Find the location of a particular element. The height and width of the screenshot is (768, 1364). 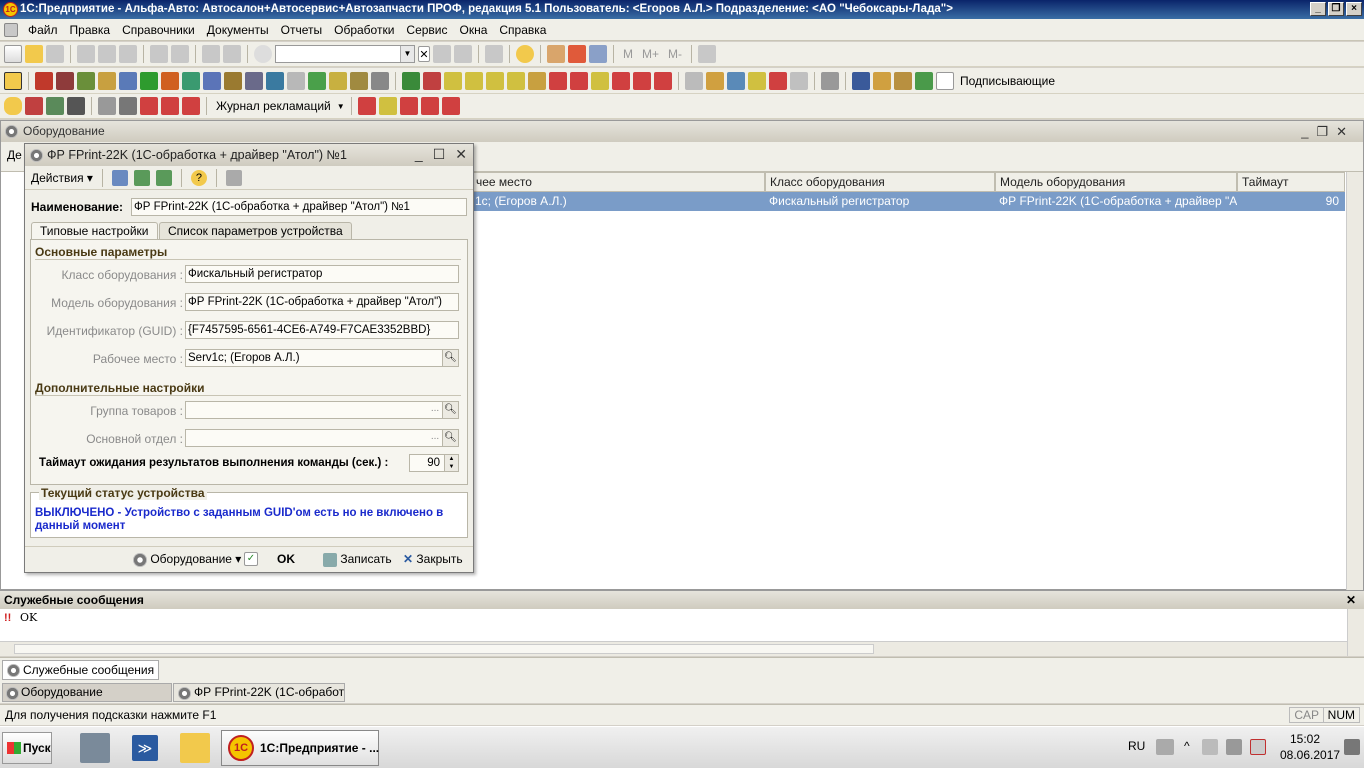

signature-icon is located at coordinates (945, 80).